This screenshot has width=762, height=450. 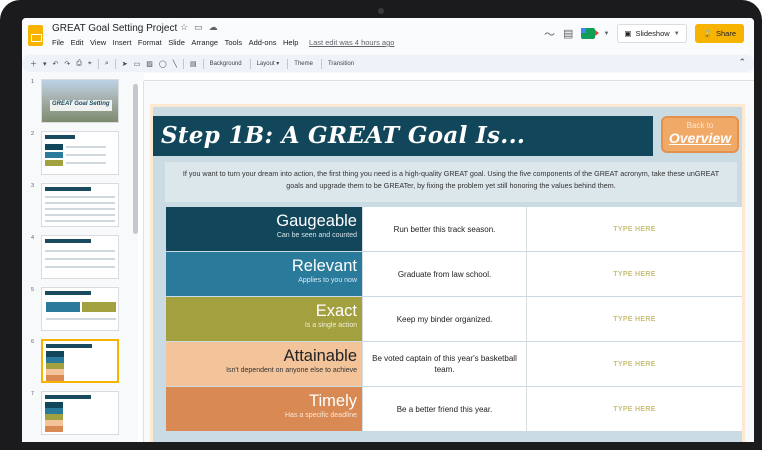 I want to click on comment-add-icon: ▤, so click(x=193, y=64).